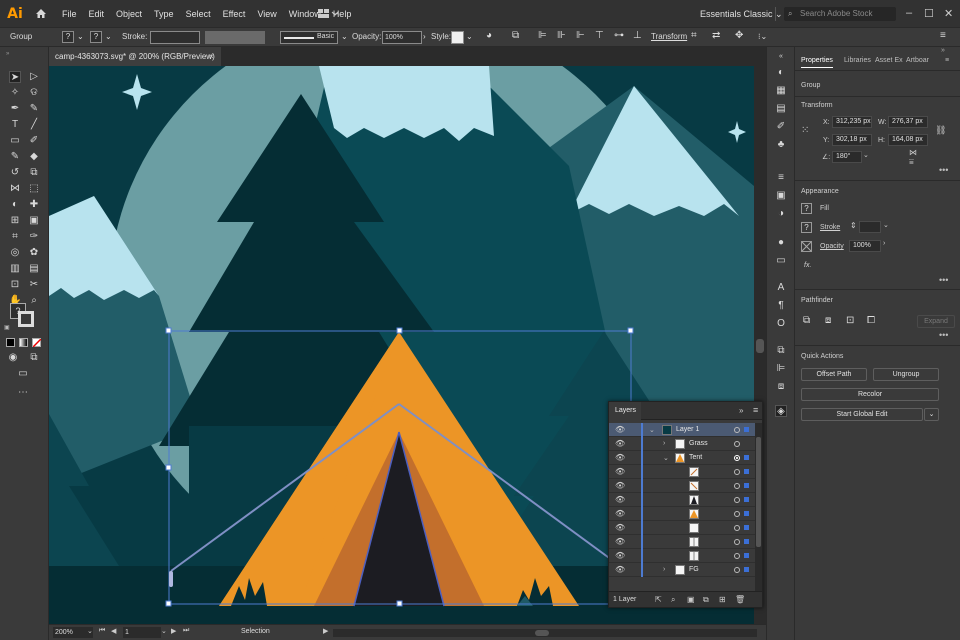 Image resolution: width=960 pixels, height=640 pixels. Describe the element at coordinates (781, 57) in the screenshot. I see `collapse-panels-icon: «` at that location.